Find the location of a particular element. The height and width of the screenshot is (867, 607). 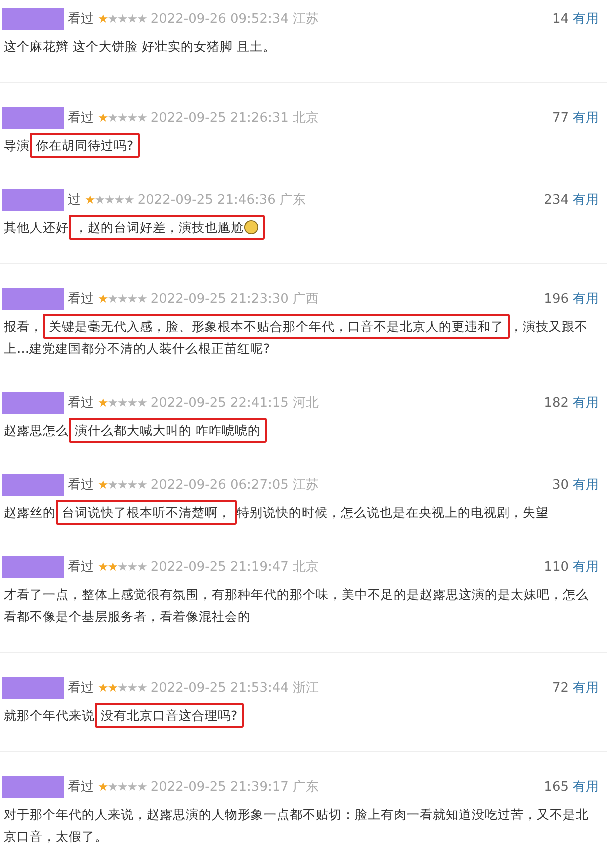

vote-count: 196 is located at coordinates (556, 299).